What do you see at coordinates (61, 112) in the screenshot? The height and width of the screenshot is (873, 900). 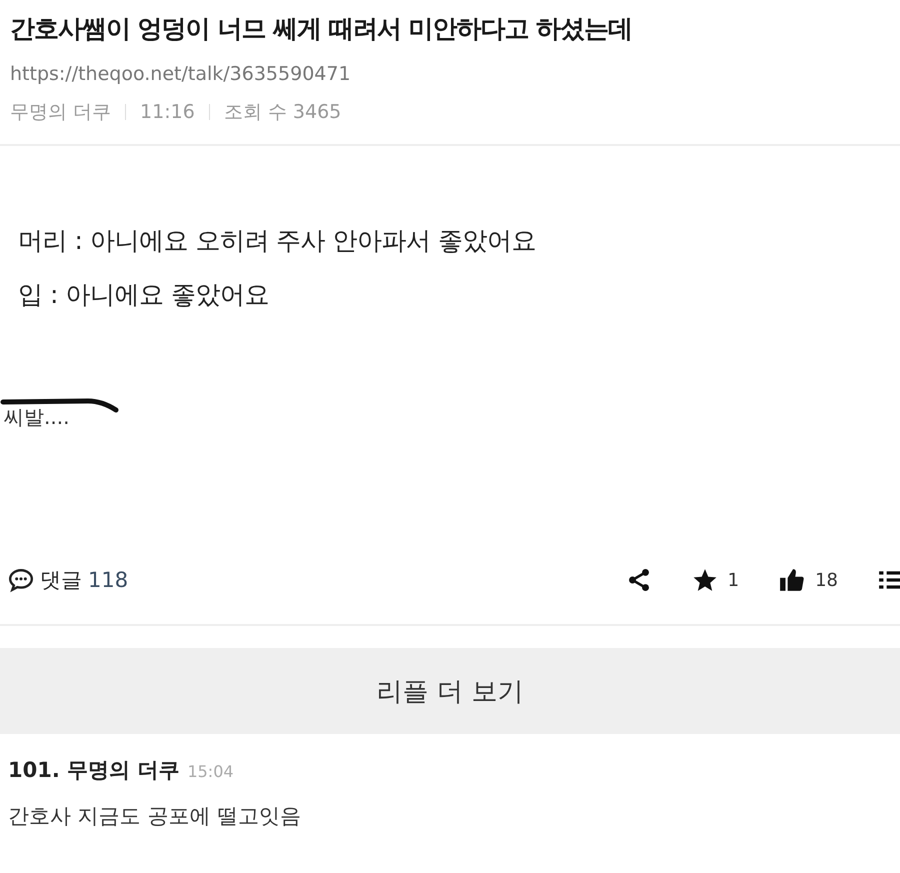 I see `author-name: 무명의 더쿠` at bounding box center [61, 112].